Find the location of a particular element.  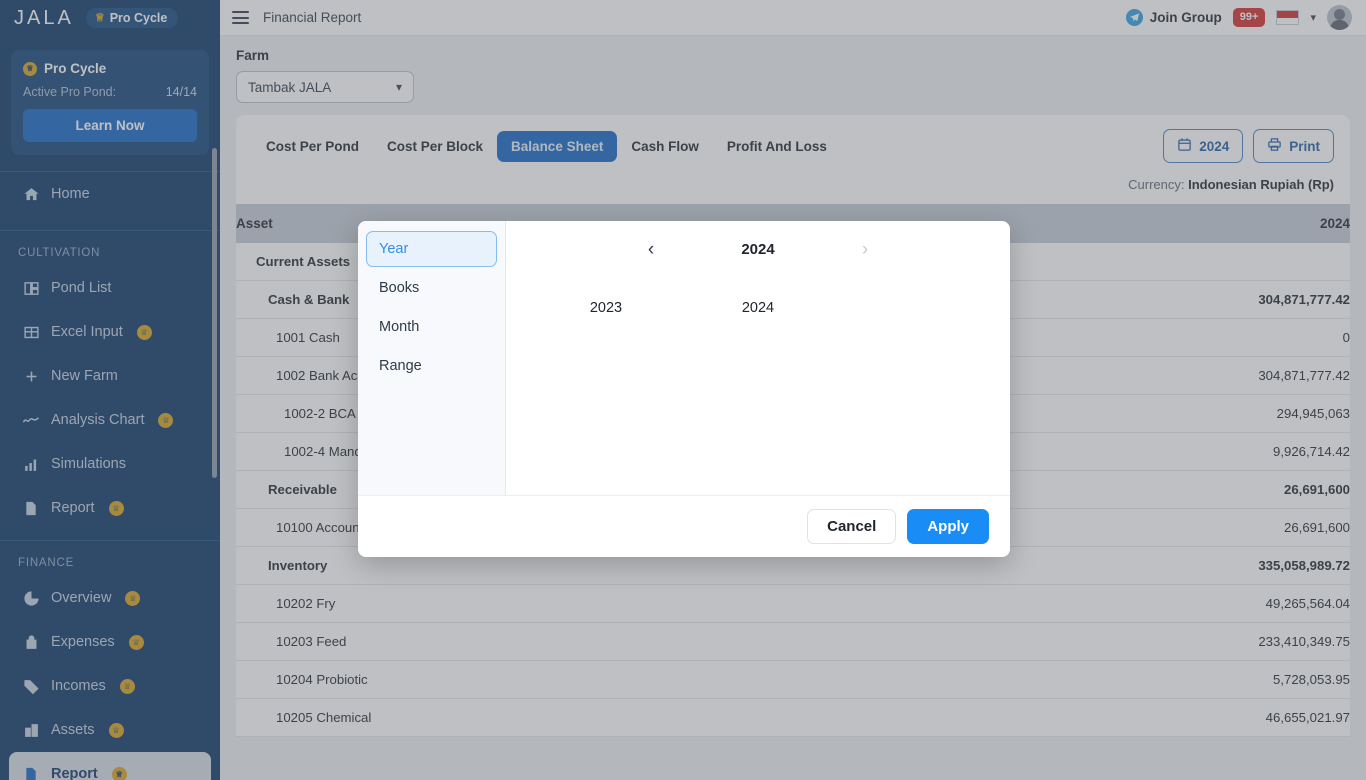

year-range-title: 2024 is located at coordinates (758, 249).